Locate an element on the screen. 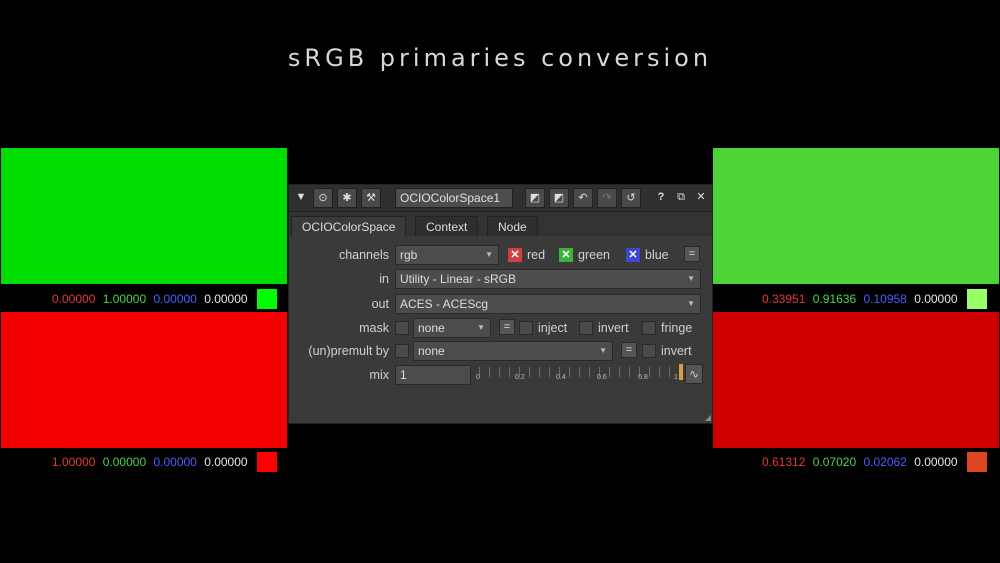 This screenshot has height=563, width=1000. tab-context: Context is located at coordinates (447, 226).